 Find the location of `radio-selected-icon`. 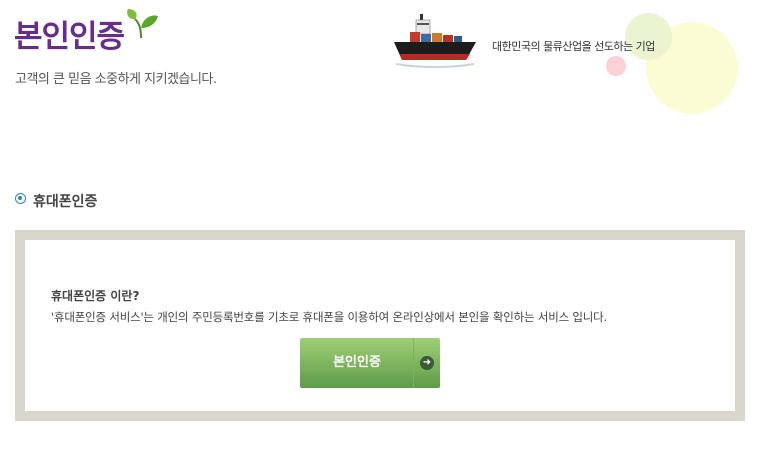

radio-selected-icon is located at coordinates (20, 198).